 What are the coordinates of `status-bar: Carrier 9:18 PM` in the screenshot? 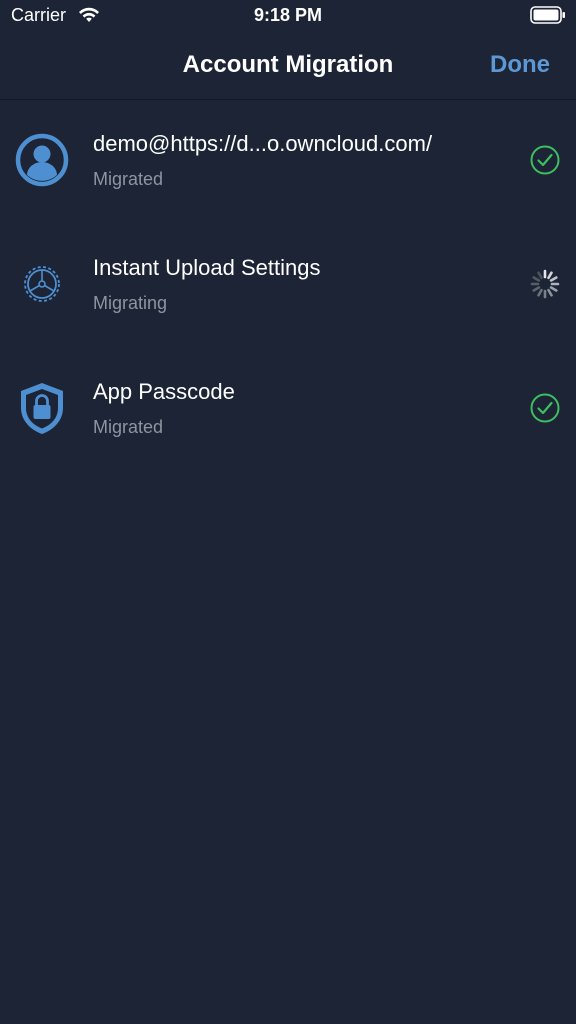 It's located at (288, 16).